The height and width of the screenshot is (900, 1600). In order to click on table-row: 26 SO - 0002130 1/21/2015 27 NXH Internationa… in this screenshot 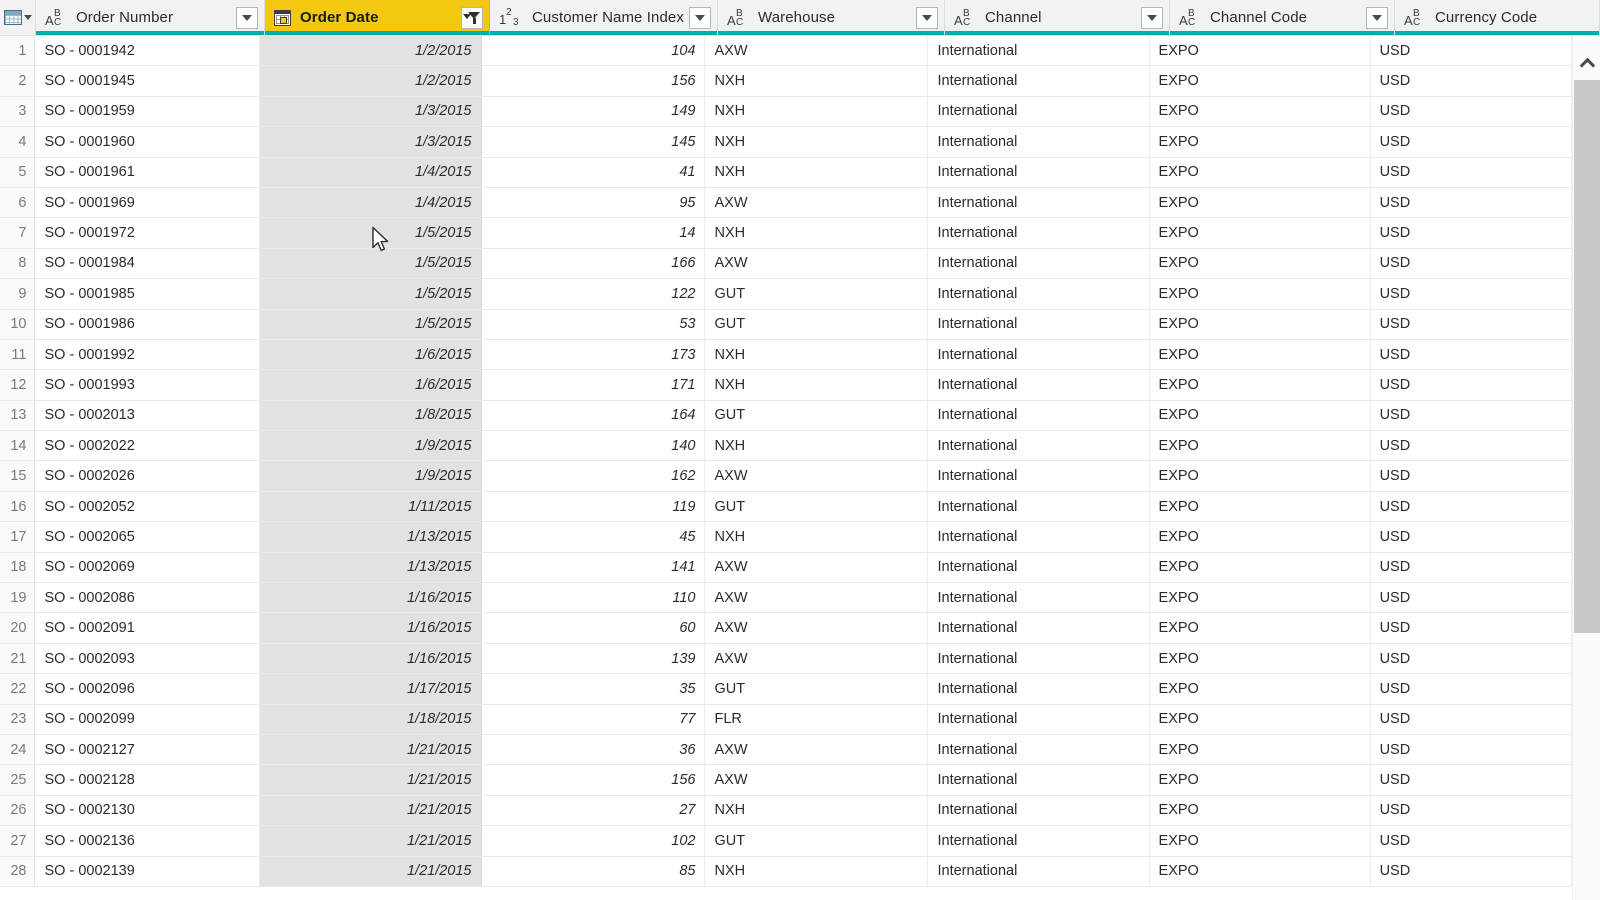, I will do `click(786, 811)`.